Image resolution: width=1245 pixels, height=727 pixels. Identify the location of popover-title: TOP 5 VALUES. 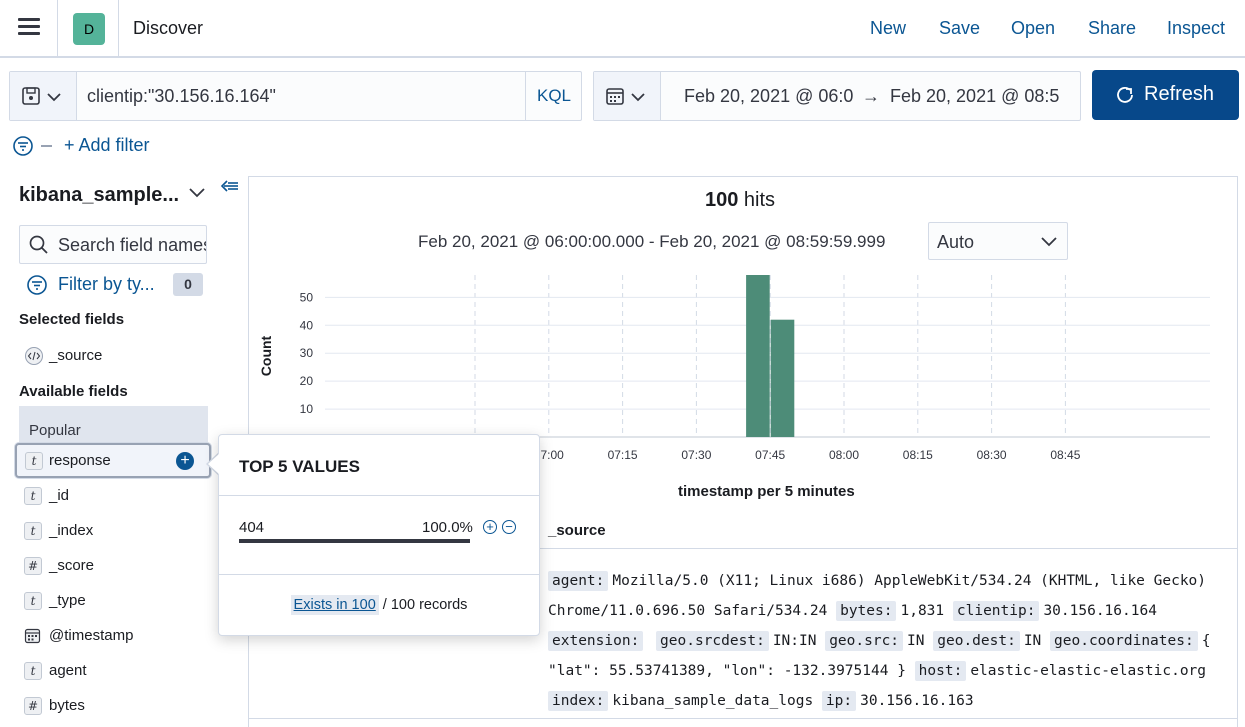
(299, 466).